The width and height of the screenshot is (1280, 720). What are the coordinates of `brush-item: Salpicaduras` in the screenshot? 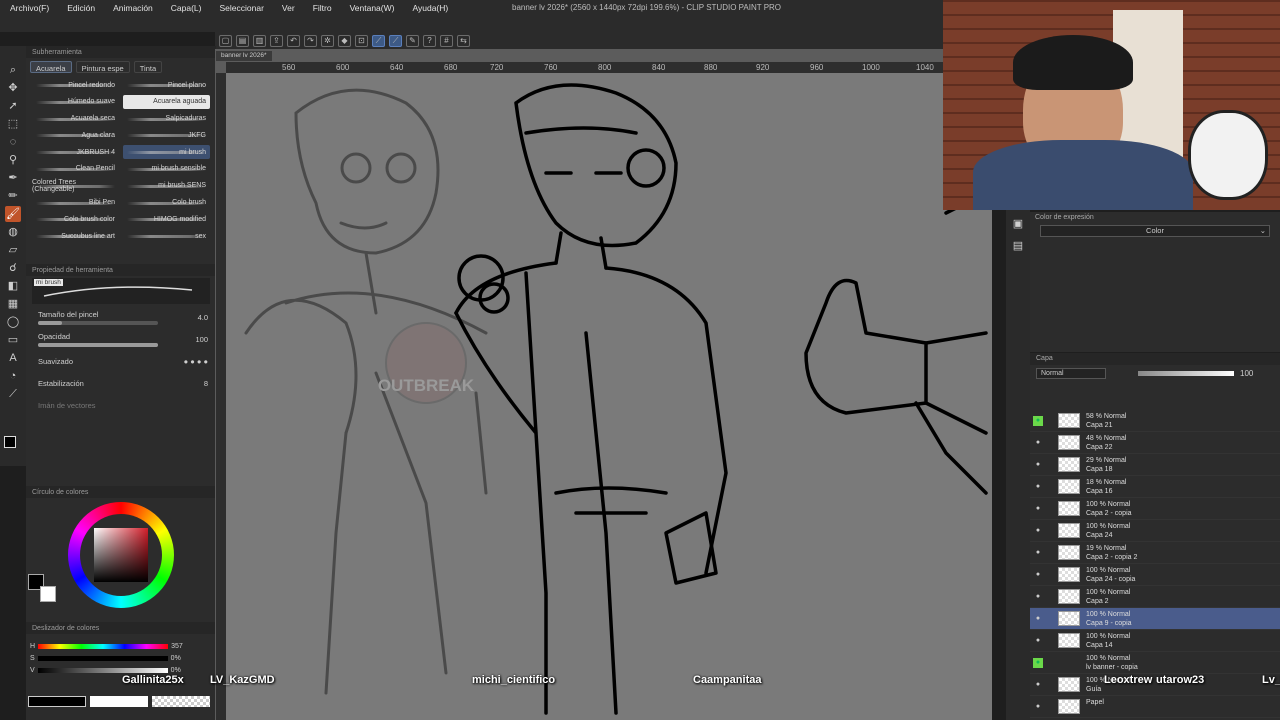 It's located at (166, 119).